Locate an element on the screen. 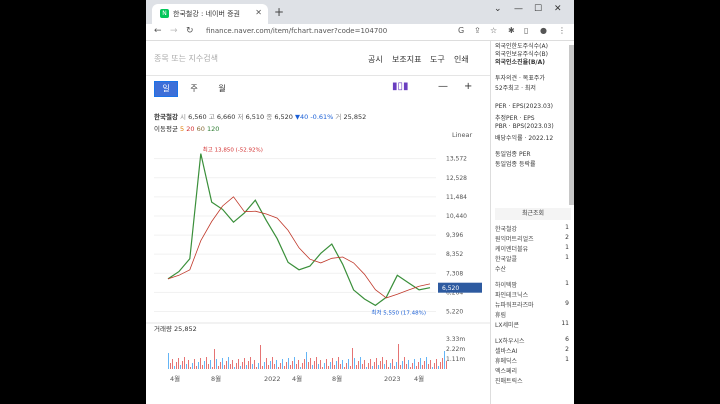  naver-favicon-icon: N is located at coordinates (164, 13).